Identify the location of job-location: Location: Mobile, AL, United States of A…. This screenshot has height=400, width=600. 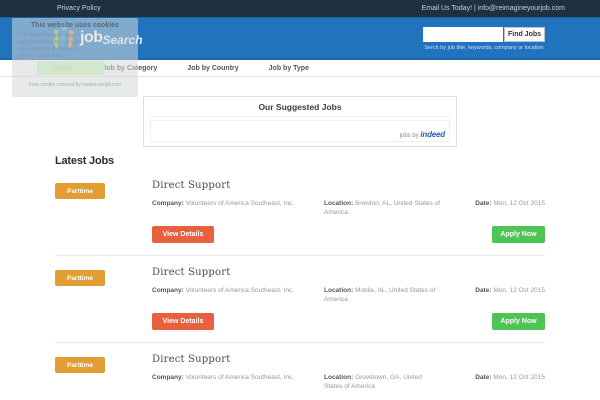
(383, 295).